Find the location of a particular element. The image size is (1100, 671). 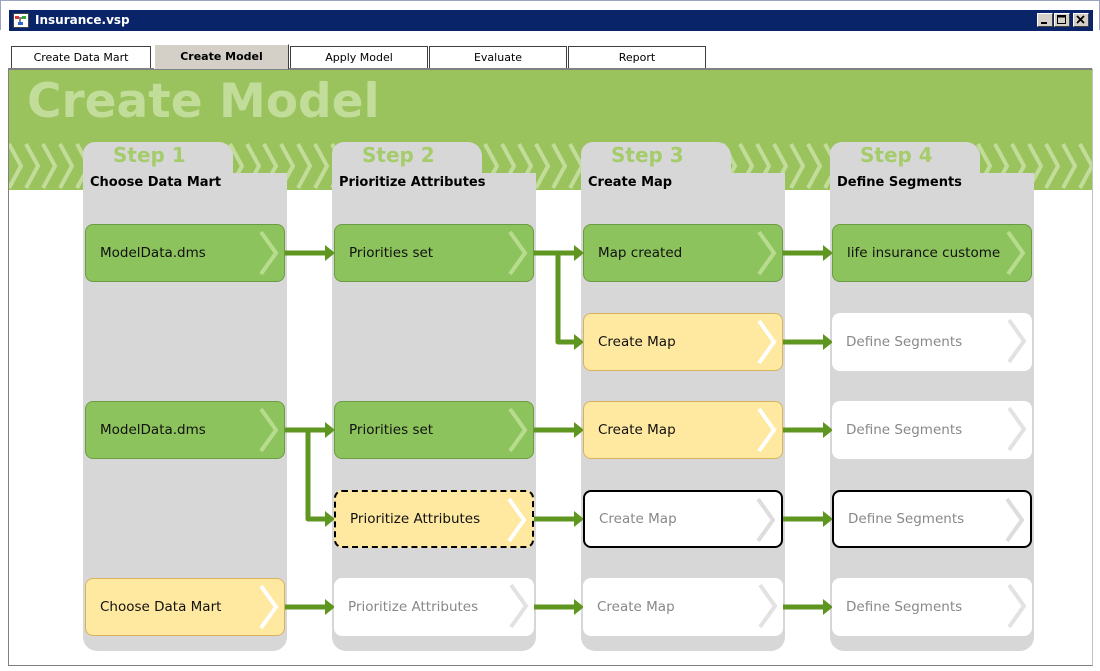

tab-evaluate: Evaluate is located at coordinates (498, 57).